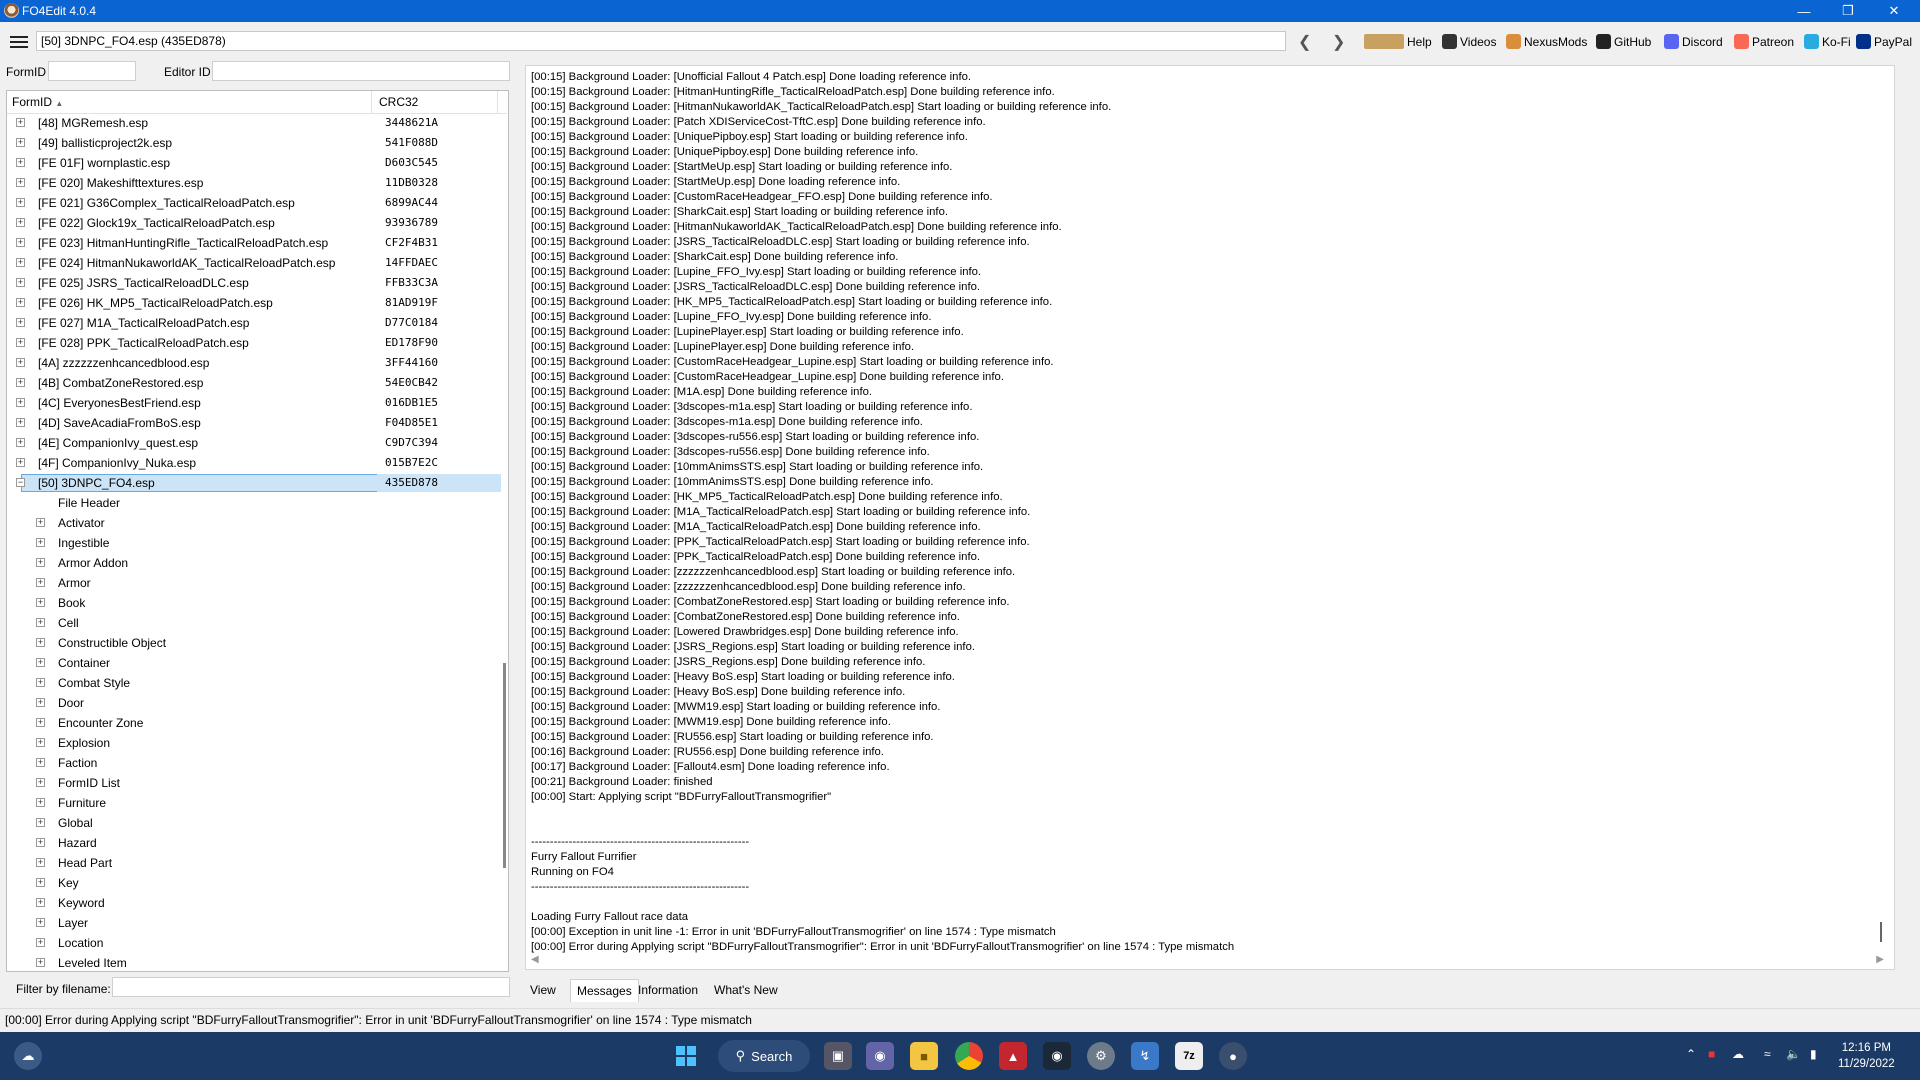 This screenshot has height=1080, width=1920. Describe the element at coordinates (252, 383) in the screenshot. I see `tree-row-plugin: + [4B] CombatZoneRestored.esp 54E0CB42` at that location.